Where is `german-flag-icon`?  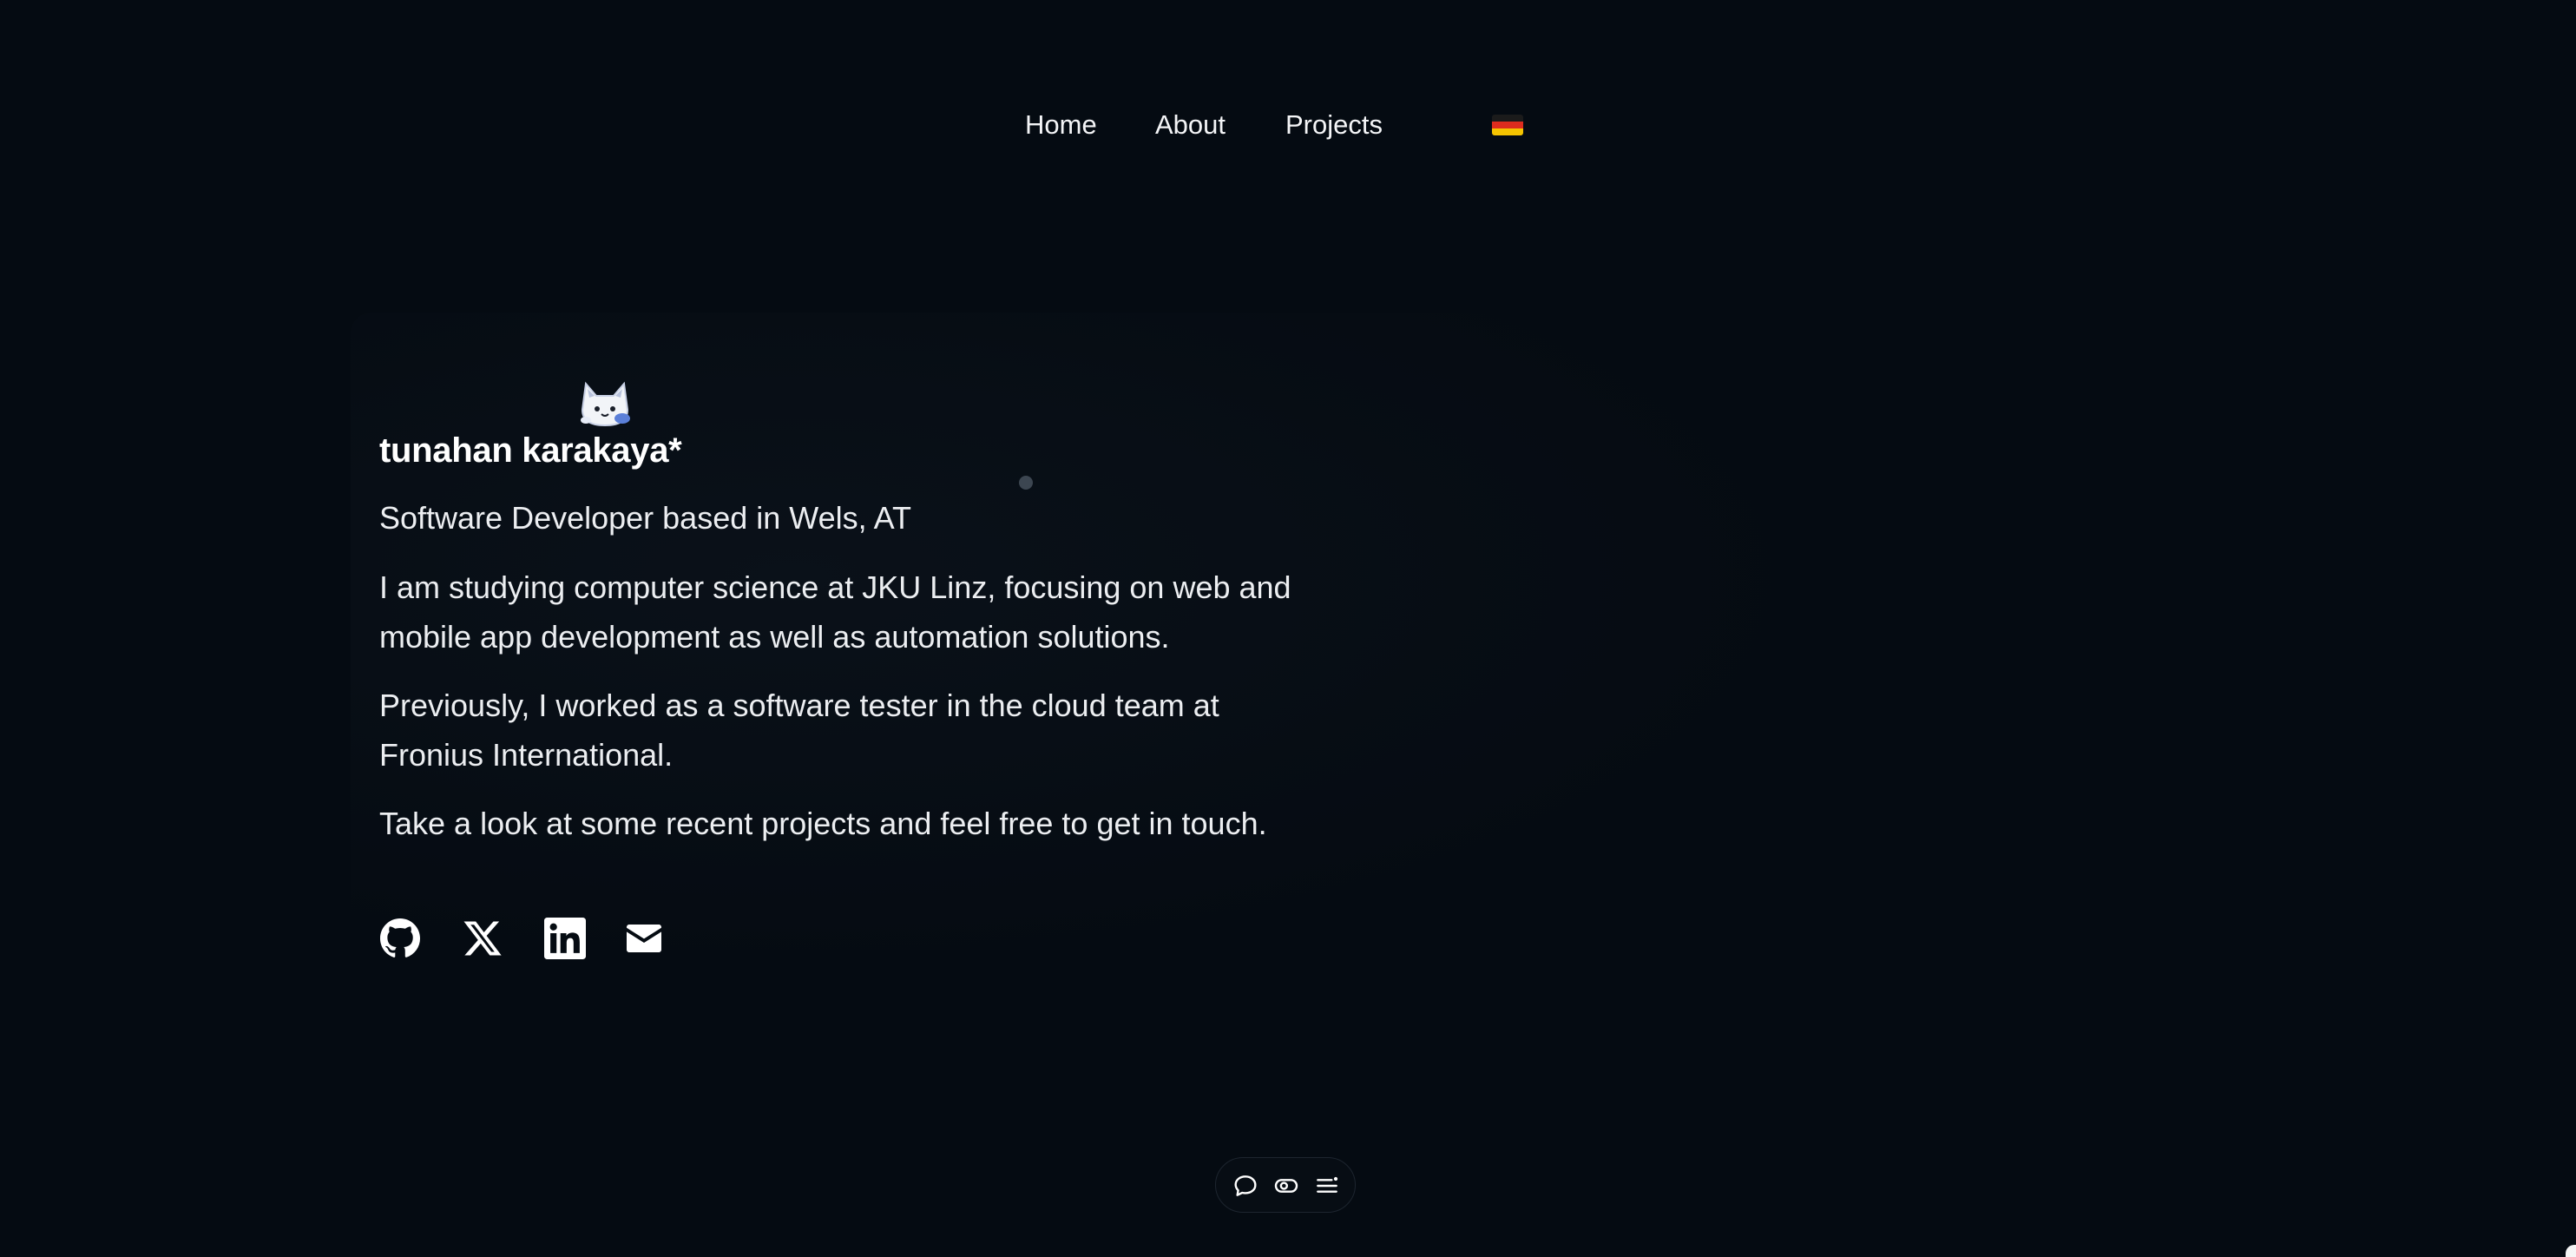
german-flag-icon is located at coordinates (1507, 125).